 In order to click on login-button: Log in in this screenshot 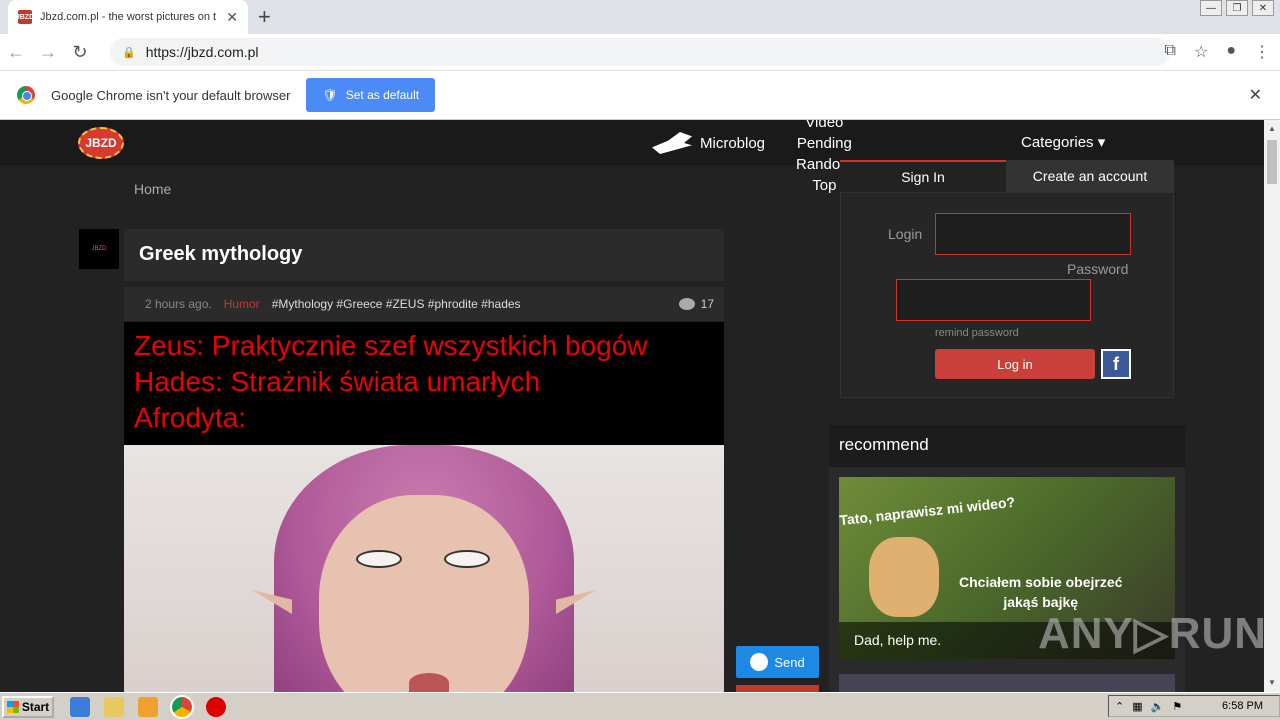, I will do `click(1015, 364)`.